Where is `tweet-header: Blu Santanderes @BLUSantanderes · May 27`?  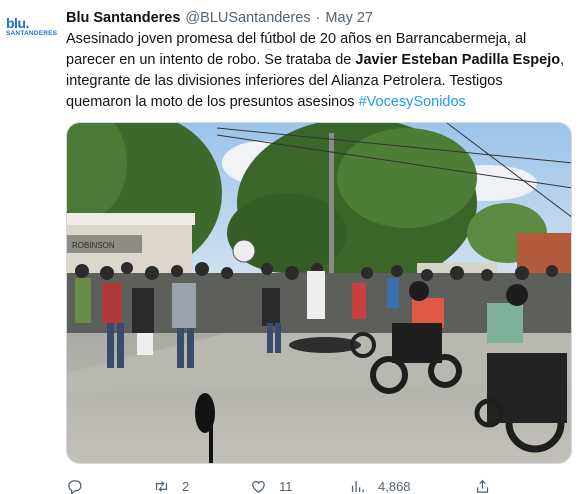 tweet-header: Blu Santanderes @BLUSantanderes · May 27 is located at coordinates (219, 18).